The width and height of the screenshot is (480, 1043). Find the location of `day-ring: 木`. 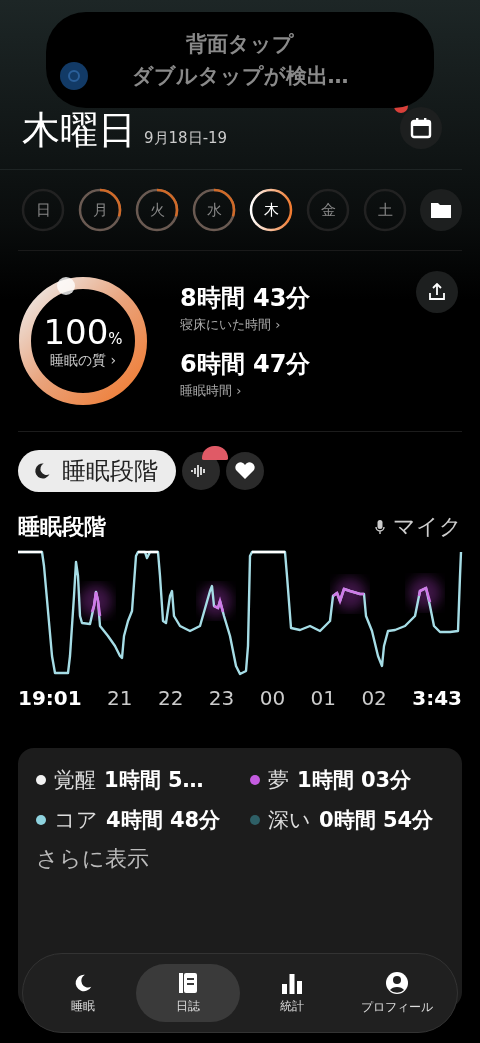

day-ring: 木 is located at coordinates (271, 210).